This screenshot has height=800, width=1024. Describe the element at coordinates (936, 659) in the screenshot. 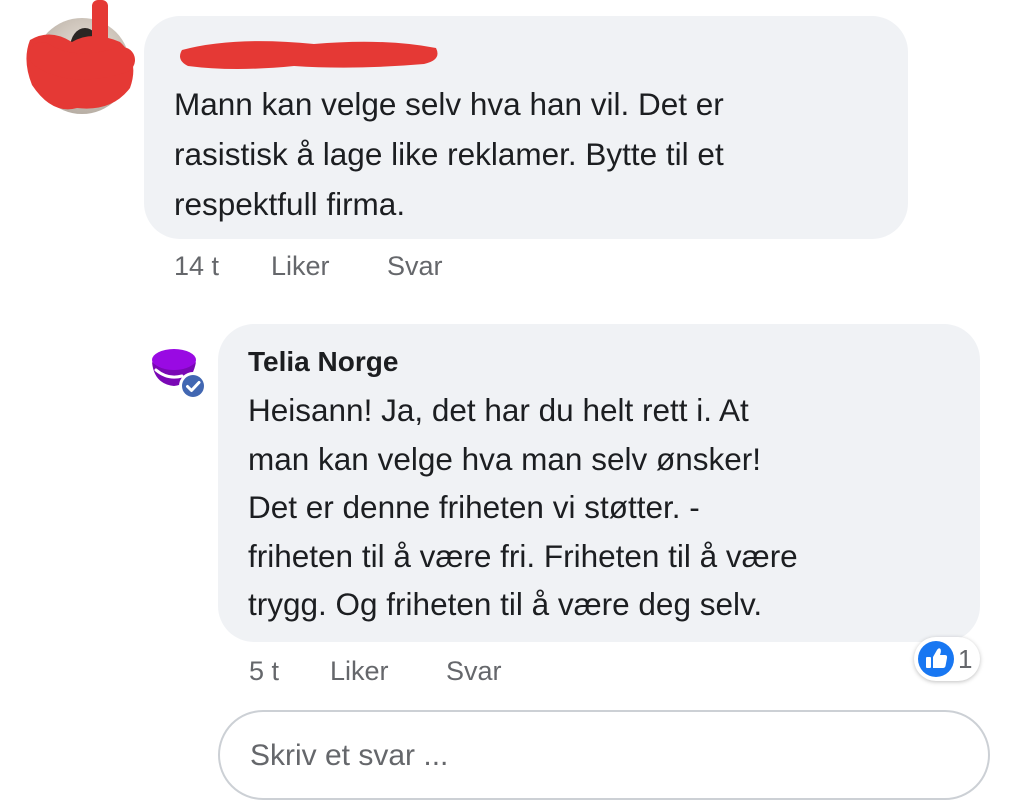

I see `thumbs-up-icon` at that location.